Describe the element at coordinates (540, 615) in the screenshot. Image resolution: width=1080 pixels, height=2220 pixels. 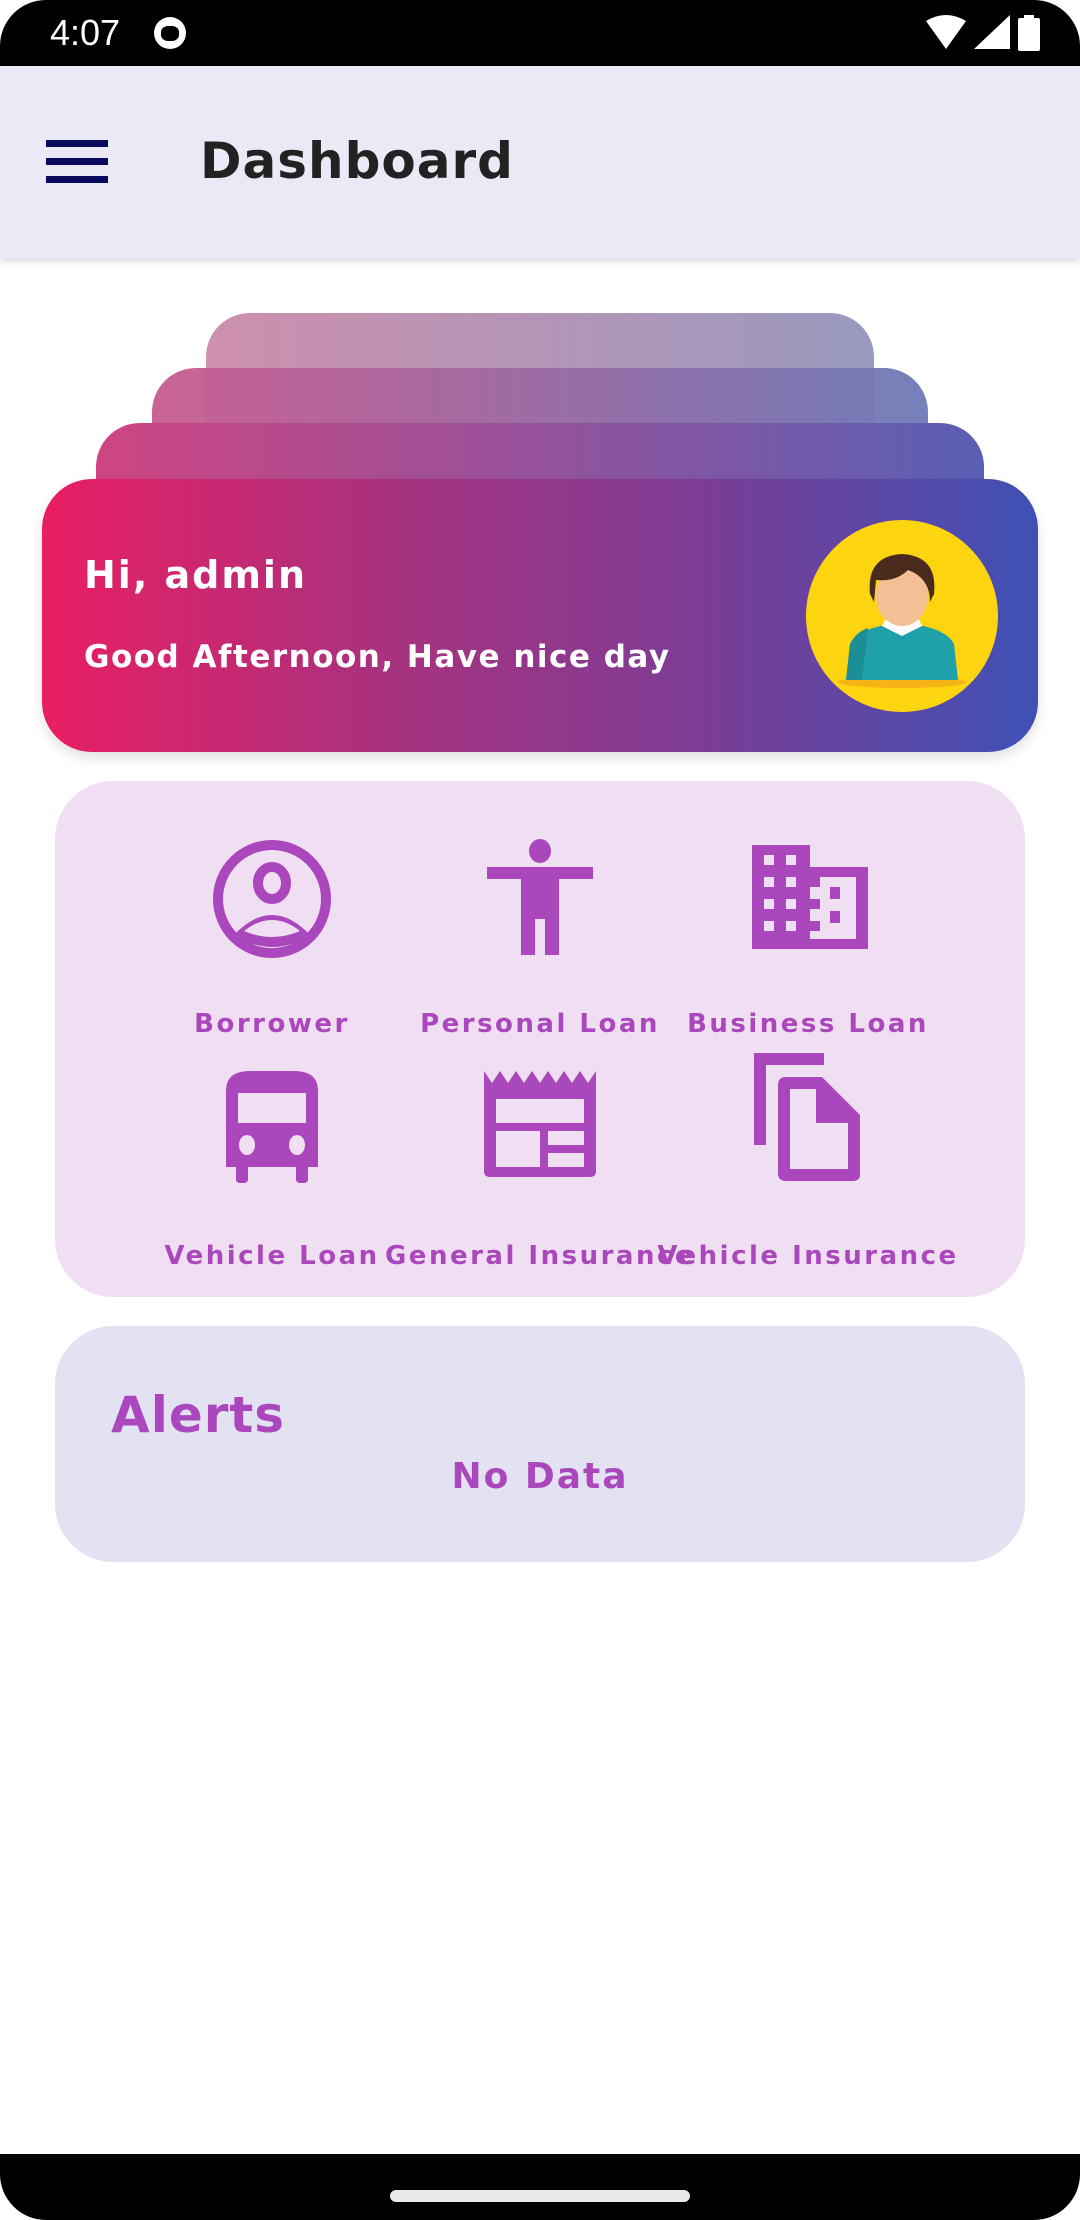
I see `welcome-card: Hi, admin Good Afternoon, Have nice day` at that location.